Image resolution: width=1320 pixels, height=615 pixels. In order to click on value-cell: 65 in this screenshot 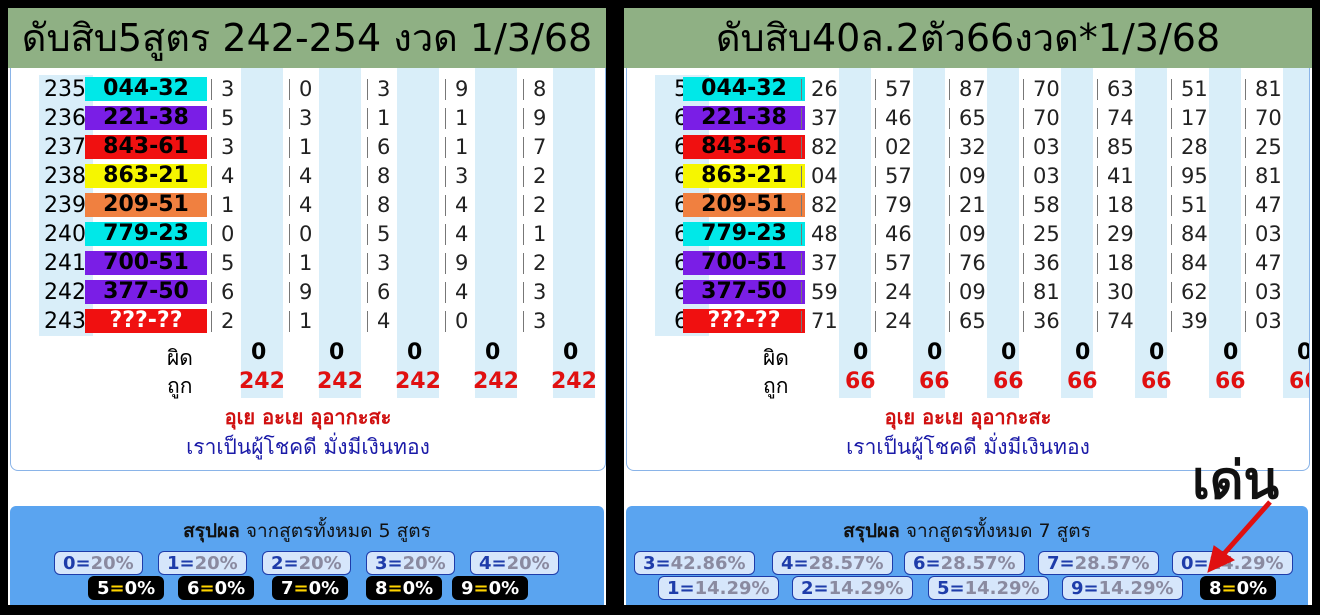, I will do `click(984, 118)`.